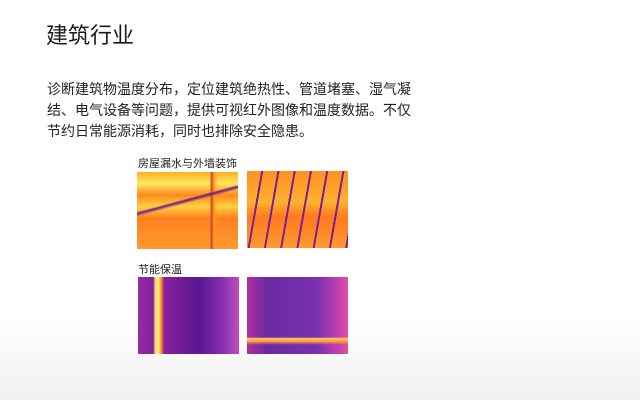 The width and height of the screenshot is (640, 400). What do you see at coordinates (297, 315) in the screenshot?
I see `thermal-image-window` at bounding box center [297, 315].